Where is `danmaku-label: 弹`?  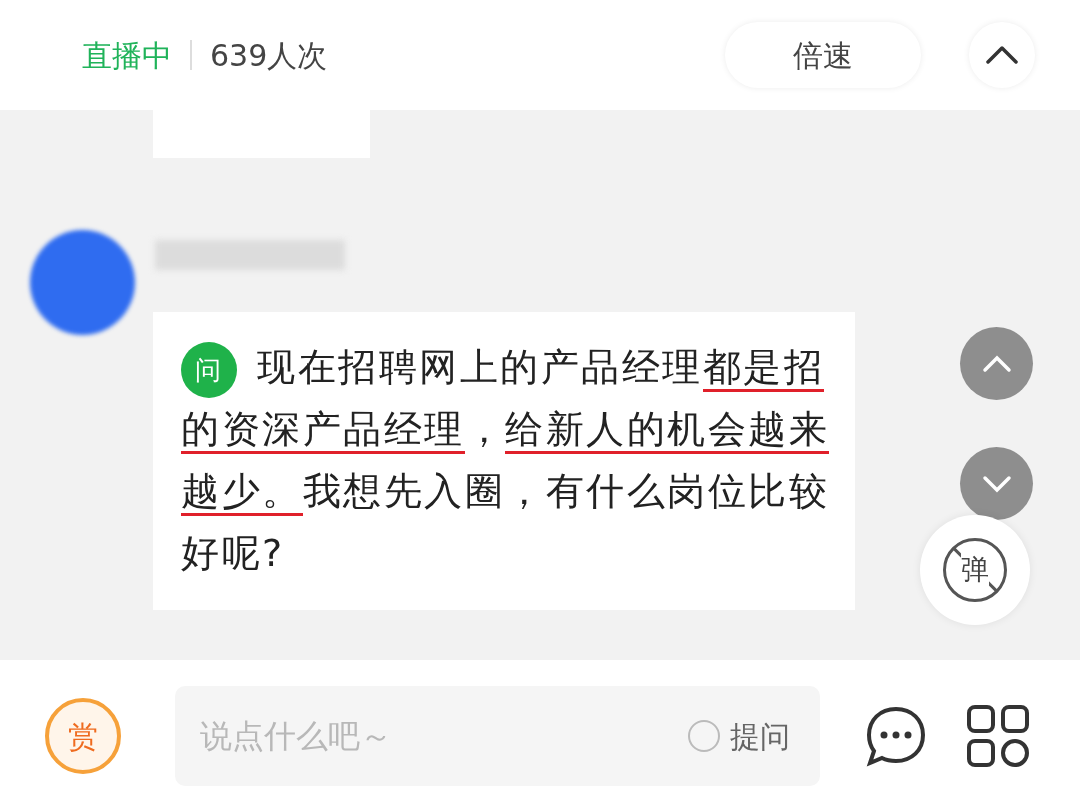
danmaku-label: 弹 is located at coordinates (975, 570).